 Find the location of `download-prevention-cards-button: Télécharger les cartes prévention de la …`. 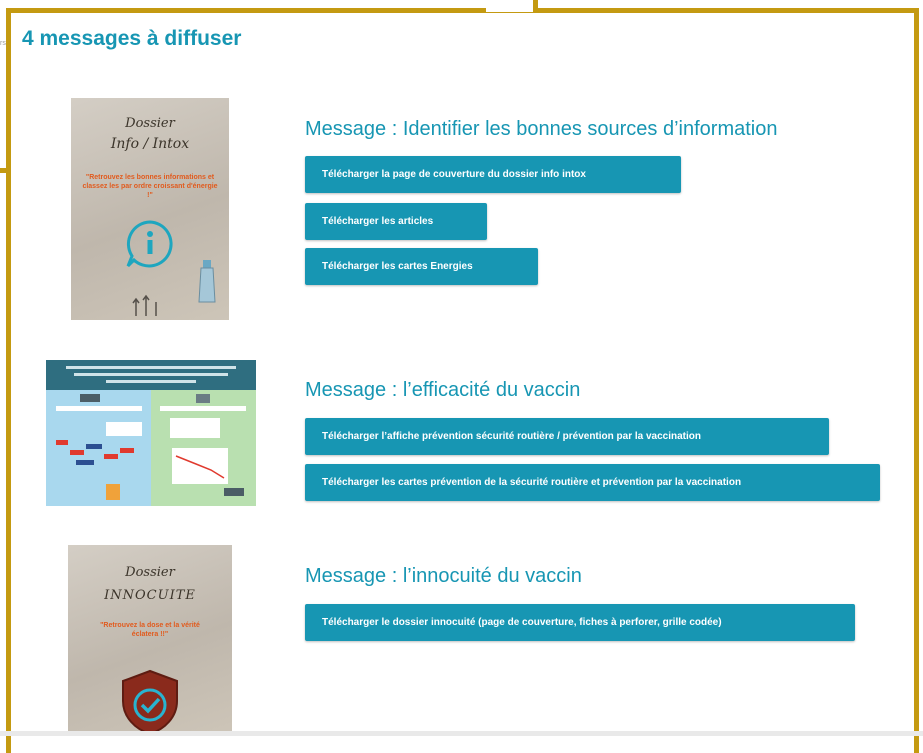

download-prevention-cards-button: Télécharger les cartes prévention de la … is located at coordinates (592, 482).